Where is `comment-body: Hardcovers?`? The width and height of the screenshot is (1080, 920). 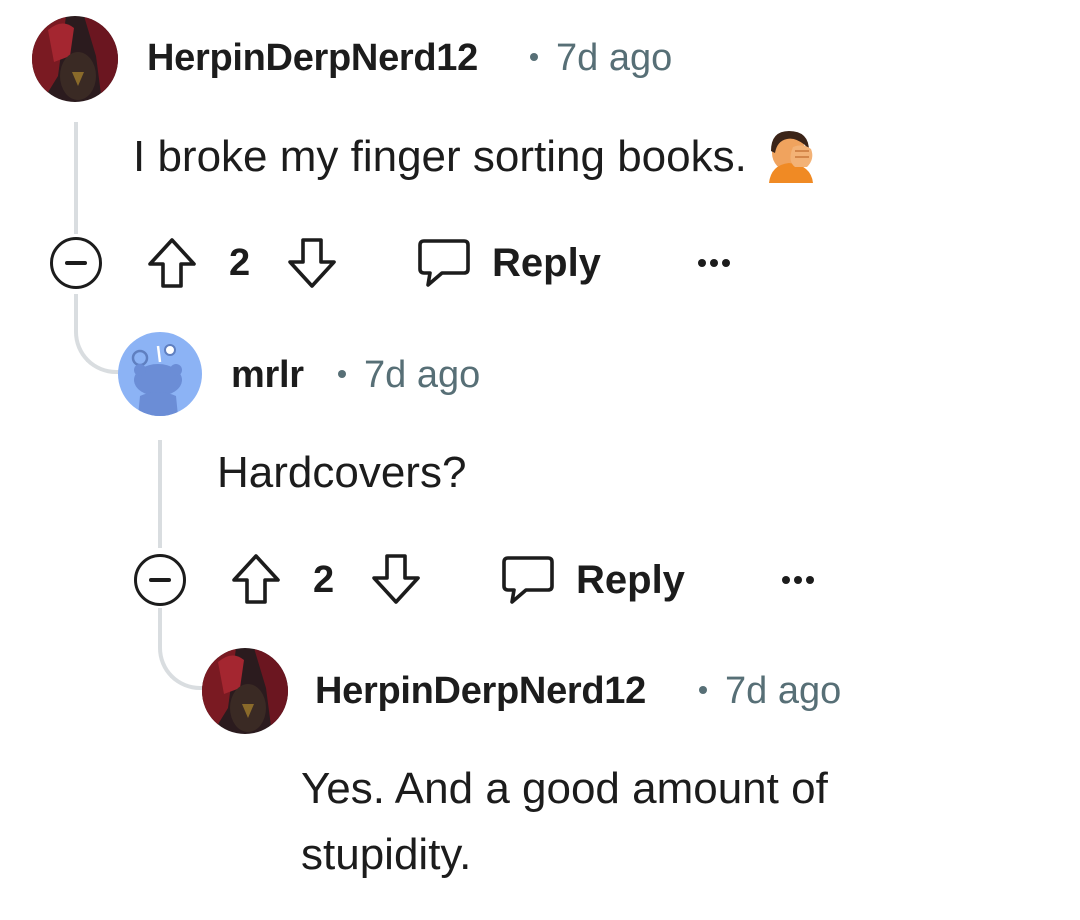 comment-body: Hardcovers? is located at coordinates (341, 473).